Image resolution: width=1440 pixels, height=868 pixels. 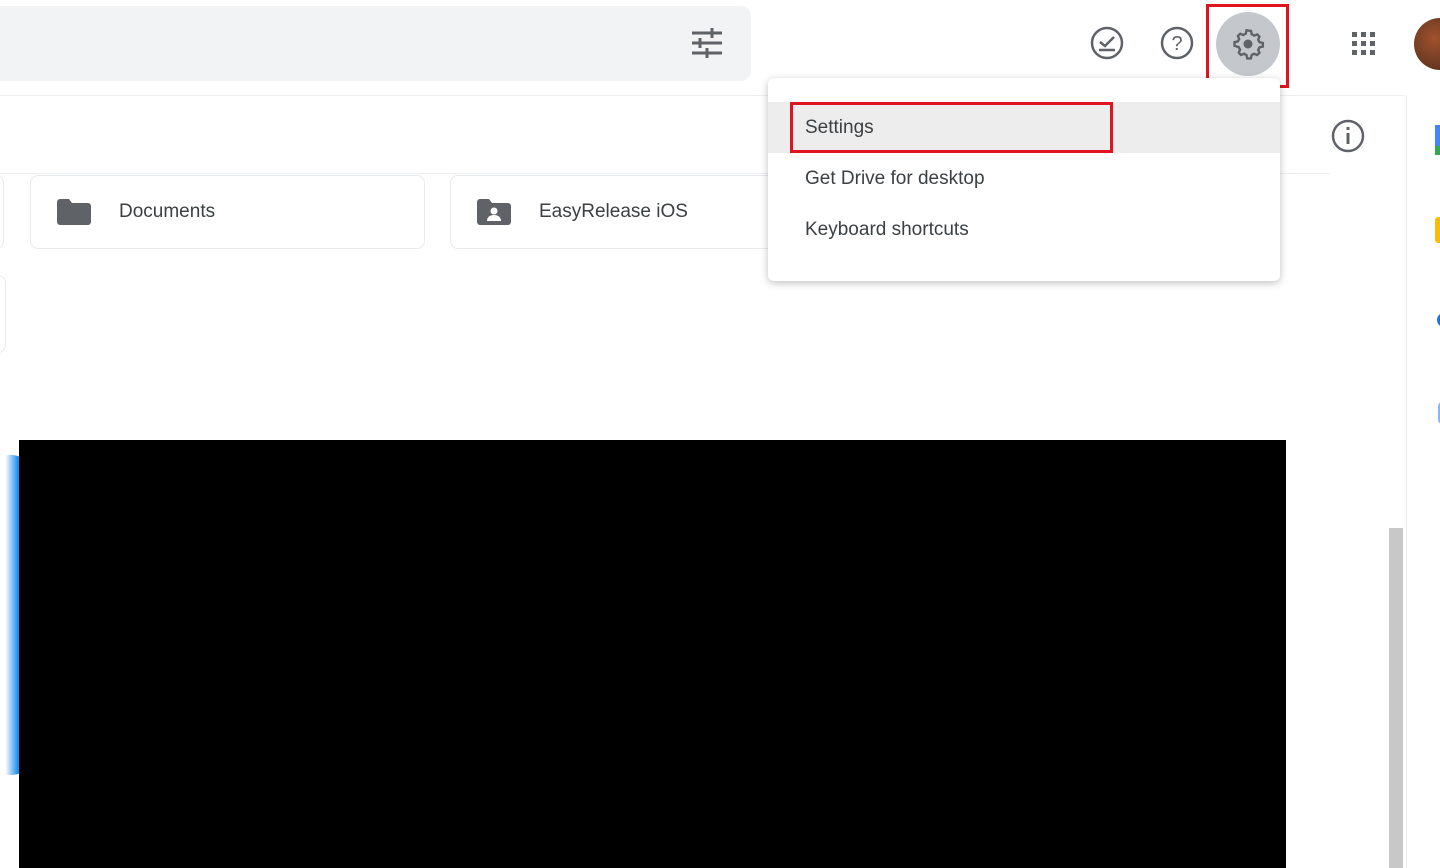 What do you see at coordinates (613, 211) in the screenshot?
I see `folder-name: EasyRelease iOS` at bounding box center [613, 211].